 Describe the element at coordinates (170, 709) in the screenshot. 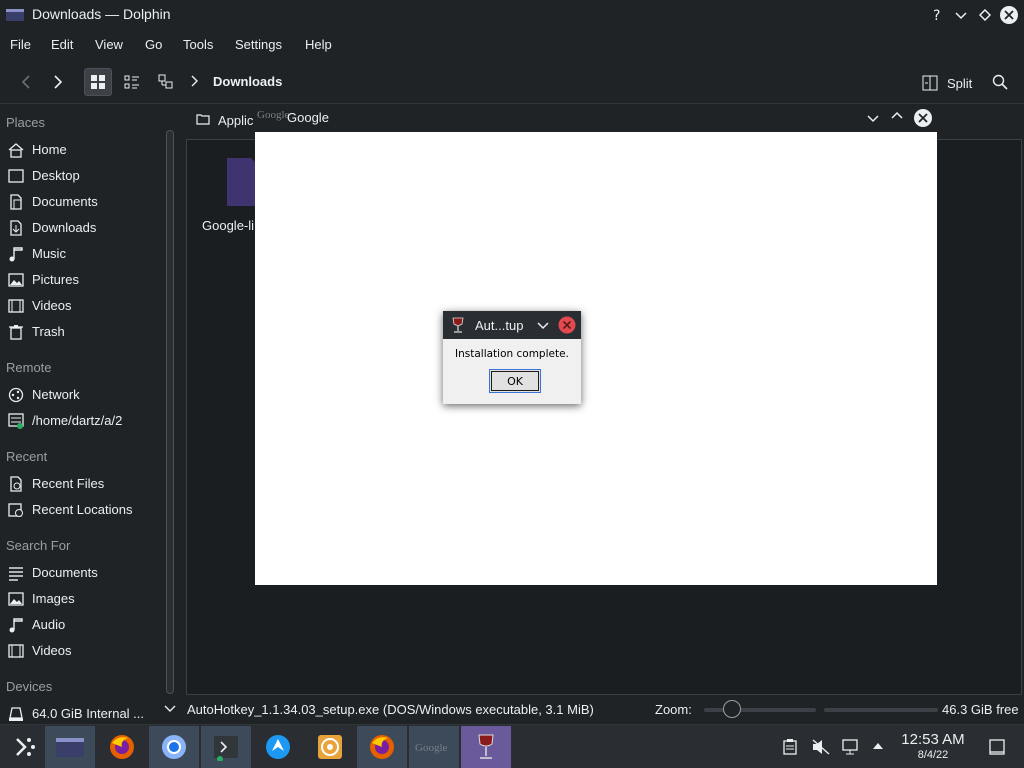

I see `status-chevron-icon` at that location.